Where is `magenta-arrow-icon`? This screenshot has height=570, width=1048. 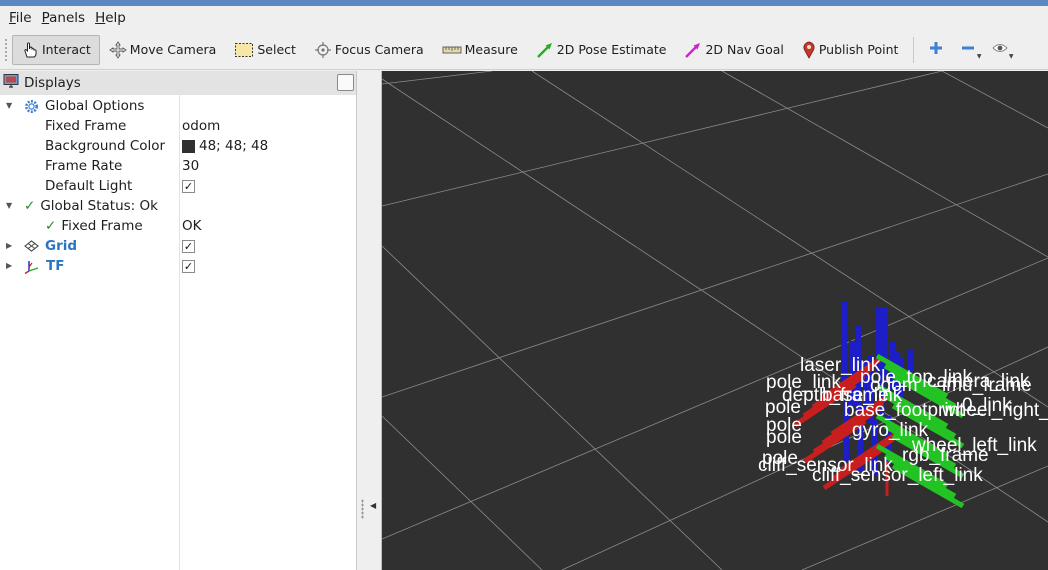 magenta-arrow-icon is located at coordinates (693, 50).